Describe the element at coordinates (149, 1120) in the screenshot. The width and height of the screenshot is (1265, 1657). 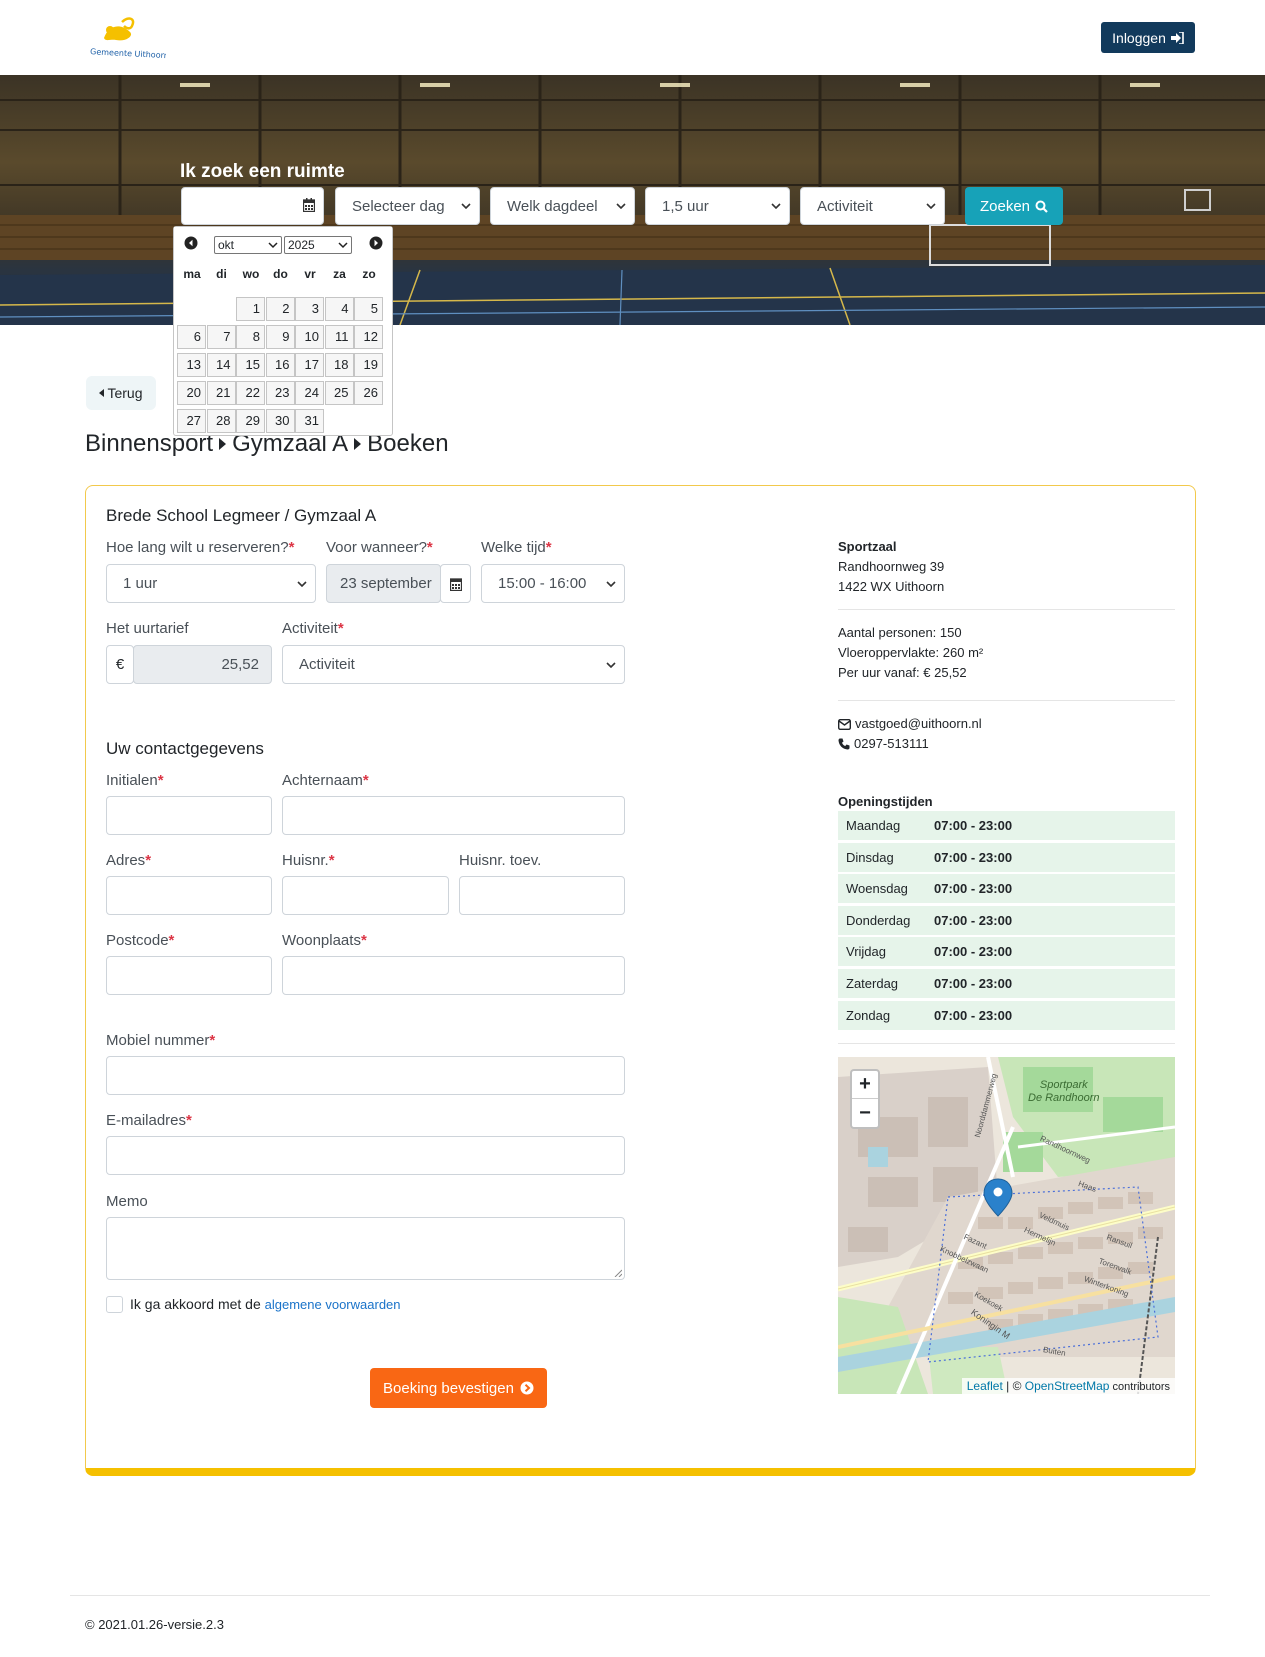
I see `email-label: E-mailadres*` at that location.